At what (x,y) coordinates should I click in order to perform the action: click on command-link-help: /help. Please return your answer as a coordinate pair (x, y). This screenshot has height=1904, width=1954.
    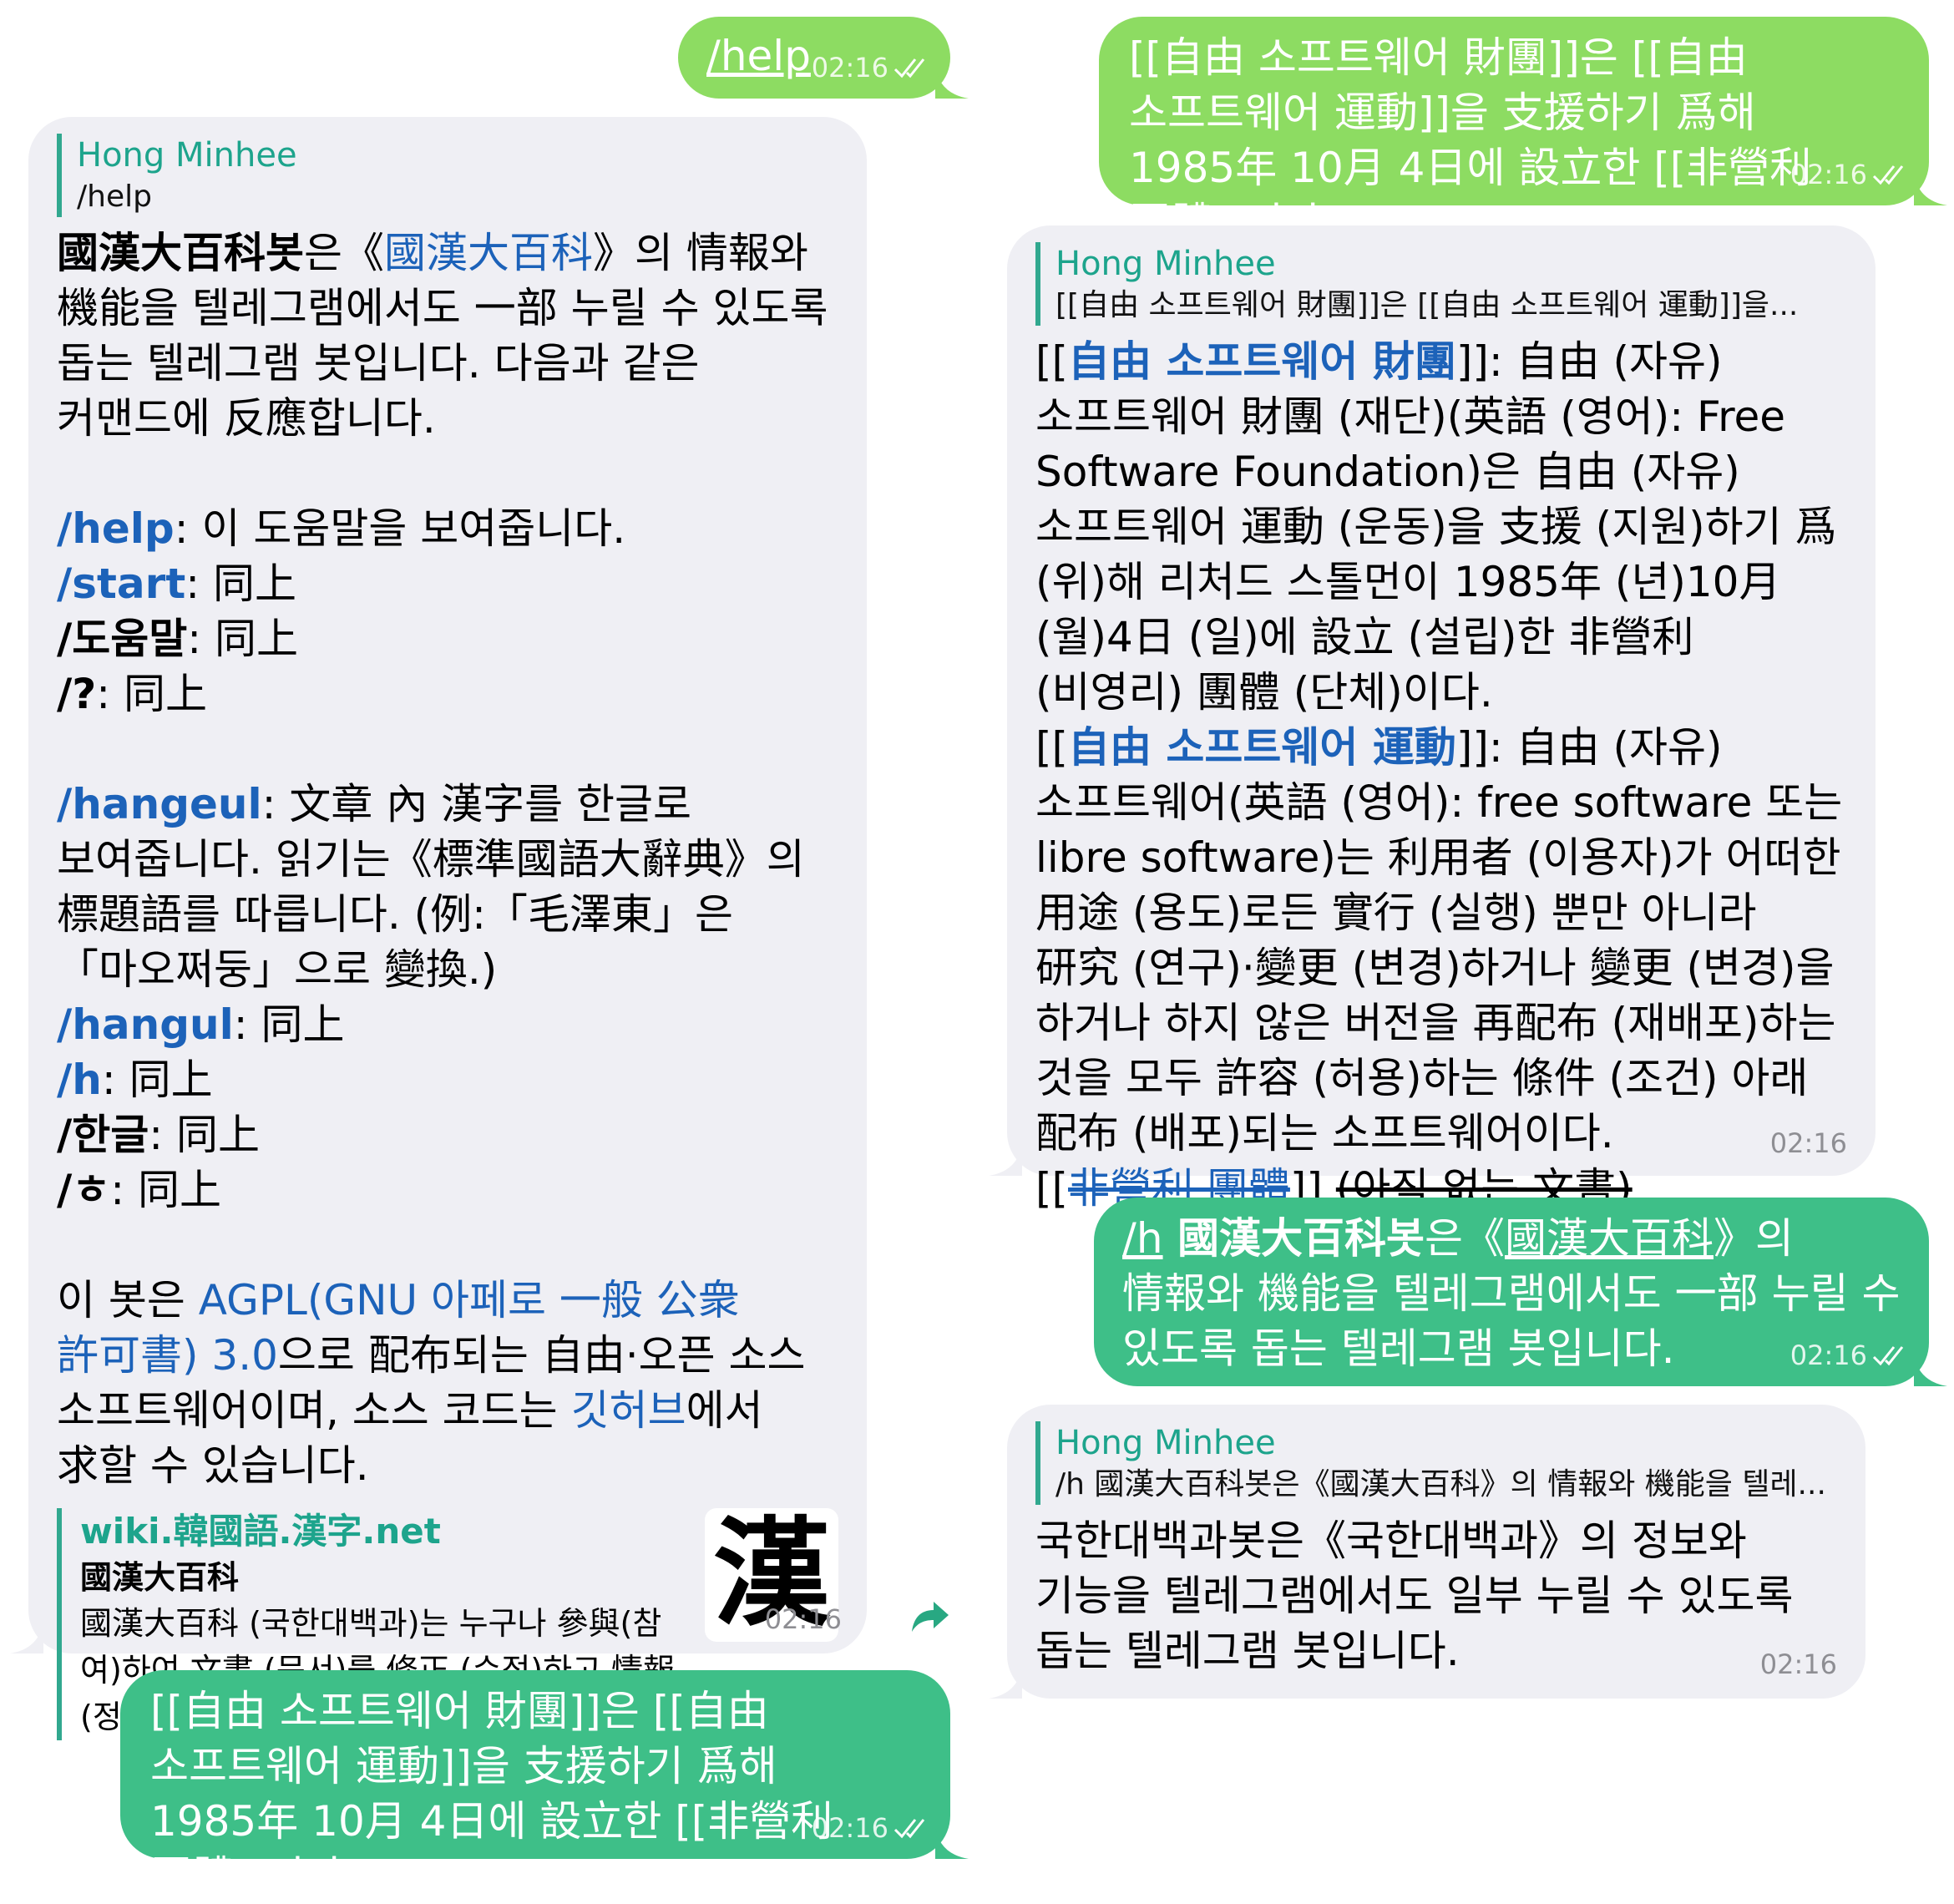
    Looking at the image, I should click on (116, 528).